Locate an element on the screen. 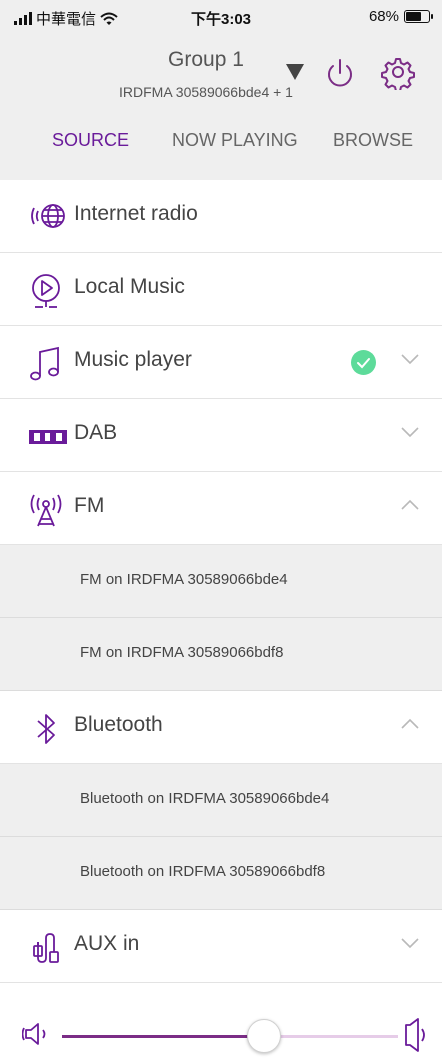 The image size is (442, 1062). tab-bar: SOURCE NOW PLAYING BROWSE is located at coordinates (221, 145).